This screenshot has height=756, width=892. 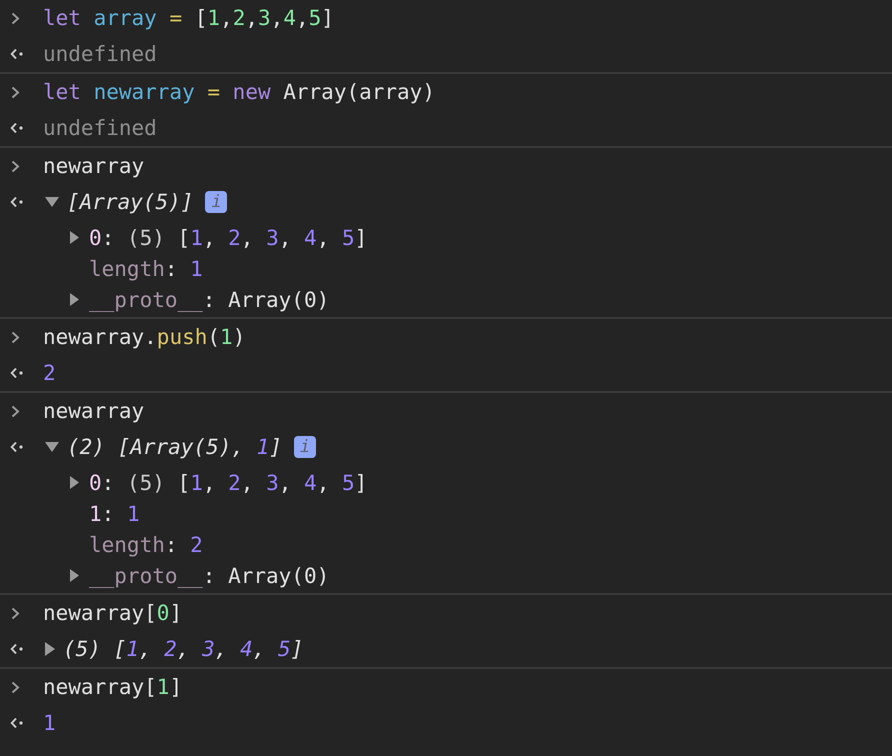 I want to click on property-line: 1, so click(x=114, y=514).